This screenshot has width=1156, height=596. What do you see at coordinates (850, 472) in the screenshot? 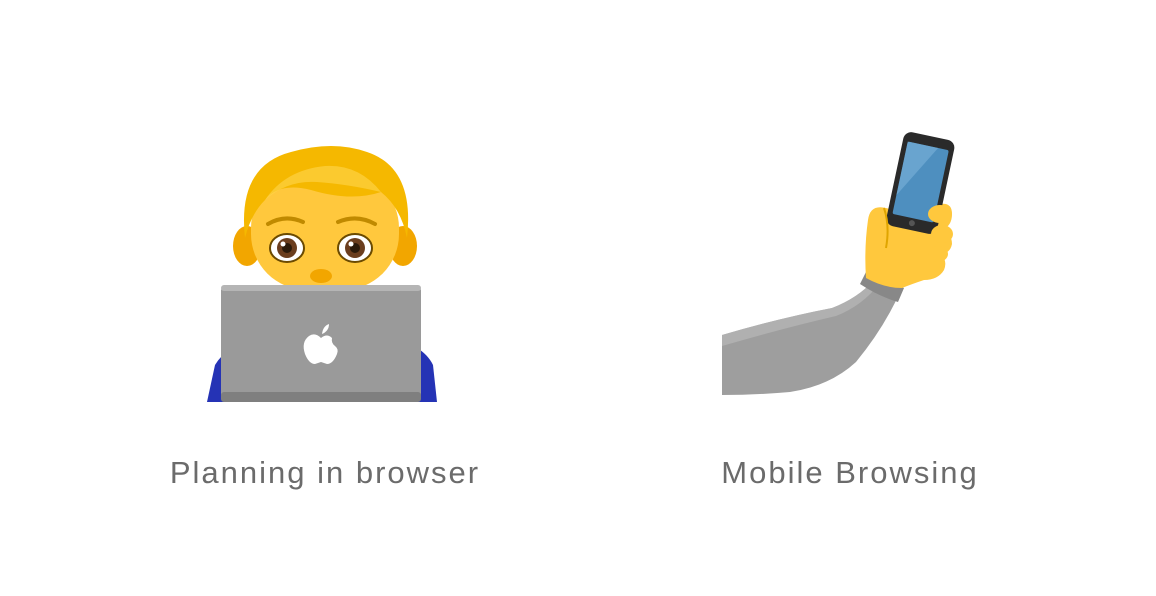
I see `caption-mobile-browsing: Mobile Browsing` at bounding box center [850, 472].